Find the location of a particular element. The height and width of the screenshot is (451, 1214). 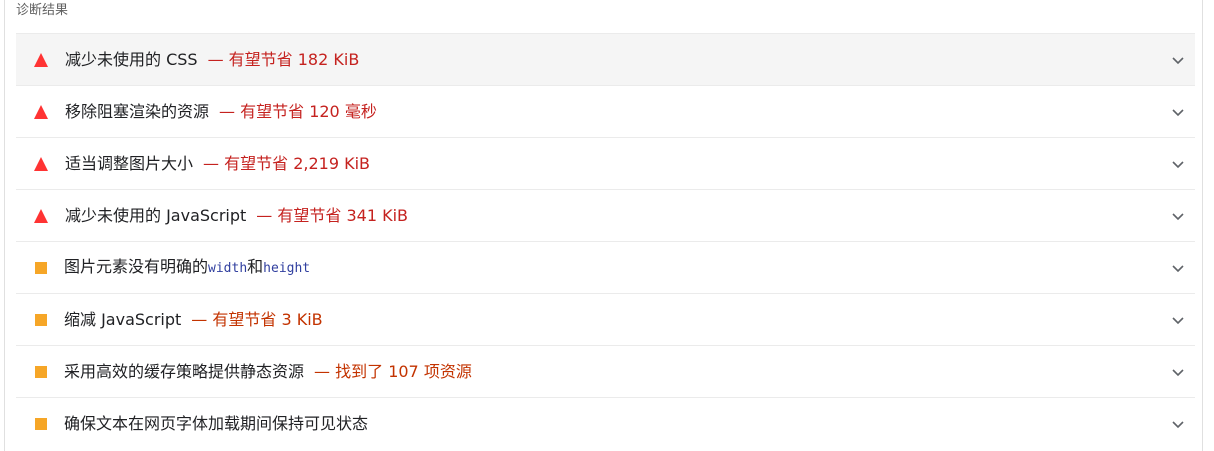

audit-row-image-sizing: 适当调整图片大小 — 有望节省 2,219 KiB is located at coordinates (605, 163).